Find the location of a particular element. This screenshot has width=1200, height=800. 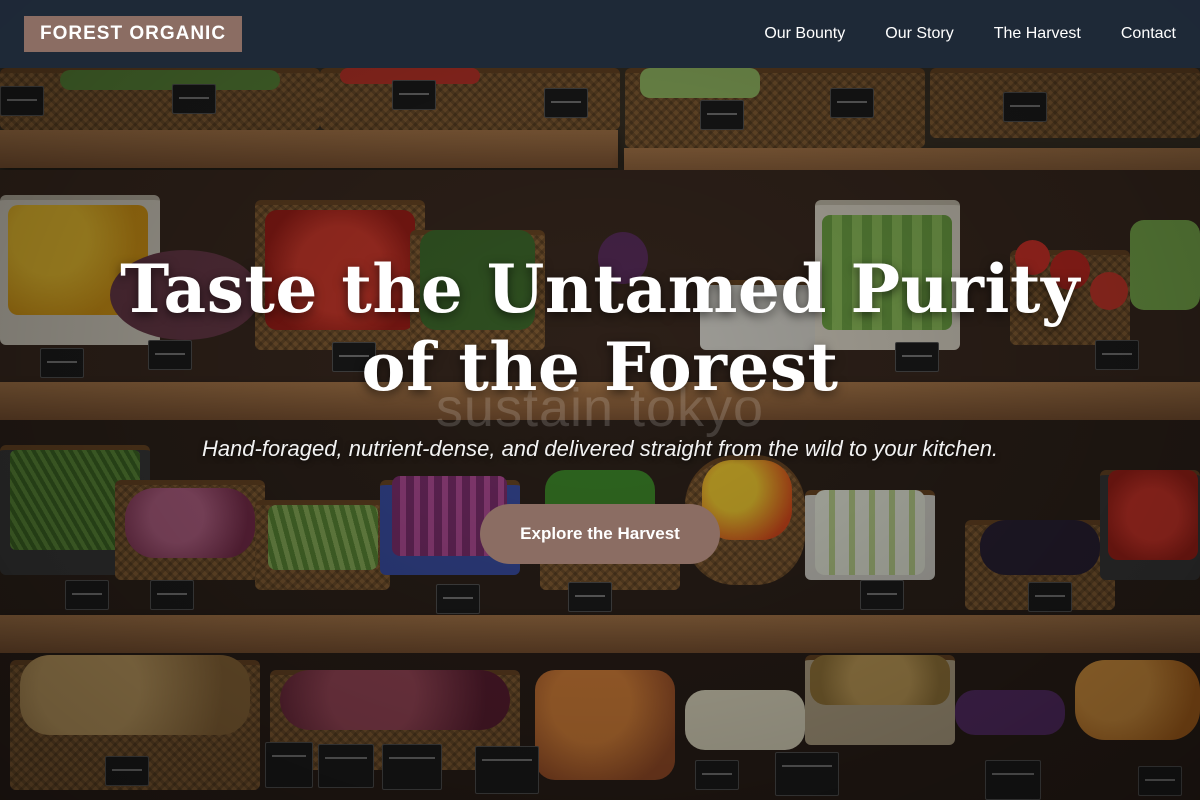

nav-link-our-story: Our Story is located at coordinates (919, 34).